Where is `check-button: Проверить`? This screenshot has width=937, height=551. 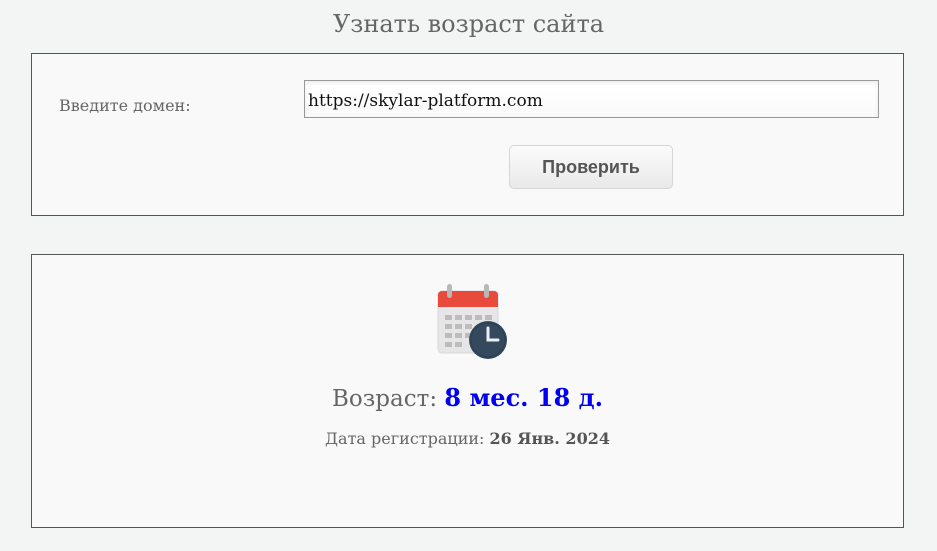 check-button: Проверить is located at coordinates (591, 167).